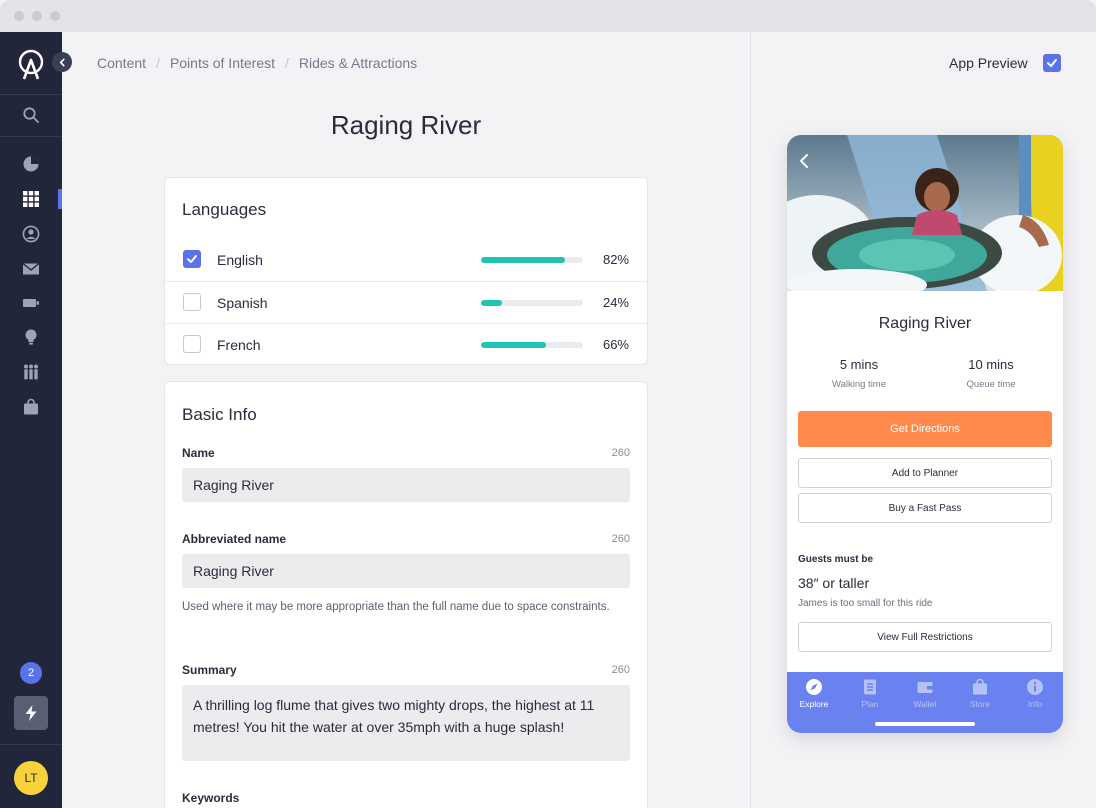 Image resolution: width=1096 pixels, height=808 pixels. What do you see at coordinates (19, 16) in the screenshot?
I see `window-close-dot` at bounding box center [19, 16].